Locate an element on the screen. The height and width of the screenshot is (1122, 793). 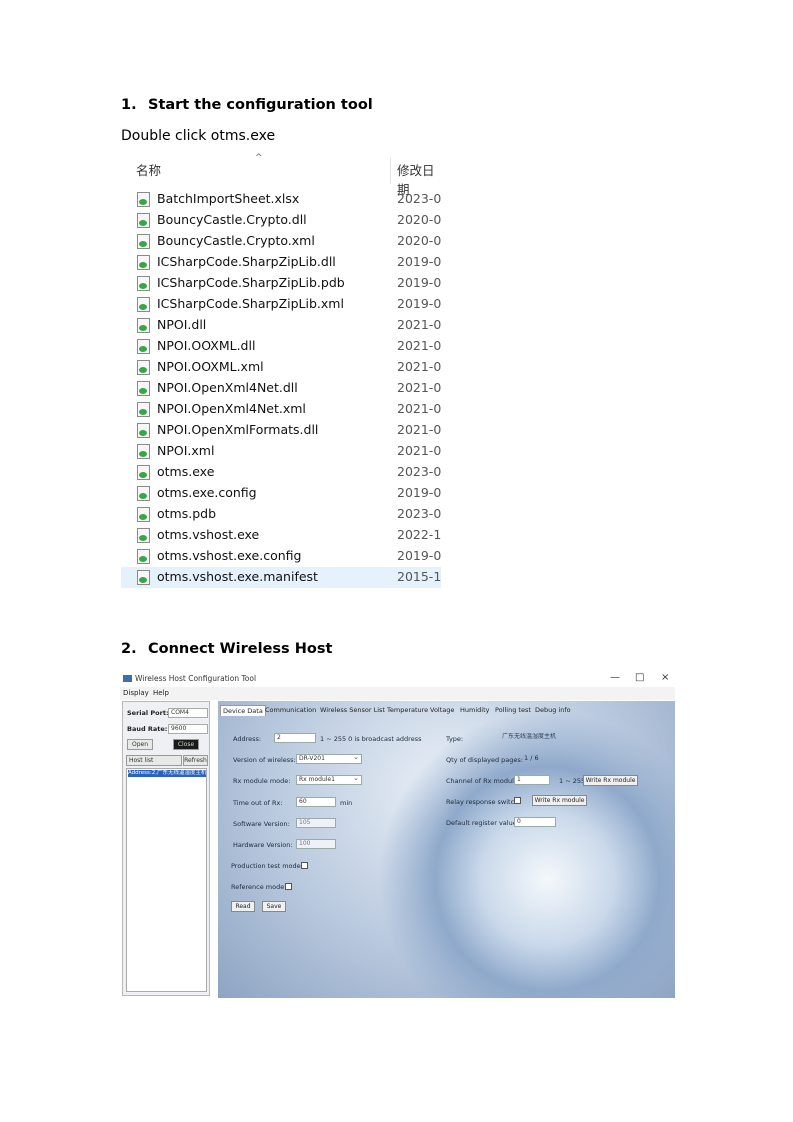
file-date: 2020-0 is located at coordinates (419, 219).